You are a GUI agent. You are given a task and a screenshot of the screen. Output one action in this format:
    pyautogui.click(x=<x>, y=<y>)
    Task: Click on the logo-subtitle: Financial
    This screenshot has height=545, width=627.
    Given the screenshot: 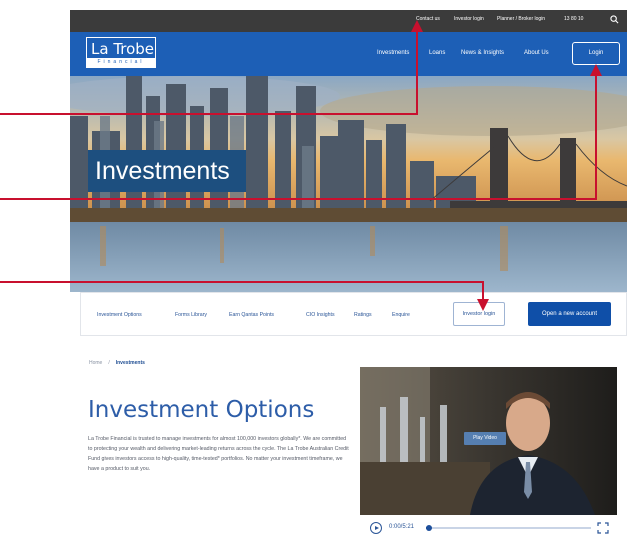 What is the action you would take?
    pyautogui.click(x=121, y=62)
    